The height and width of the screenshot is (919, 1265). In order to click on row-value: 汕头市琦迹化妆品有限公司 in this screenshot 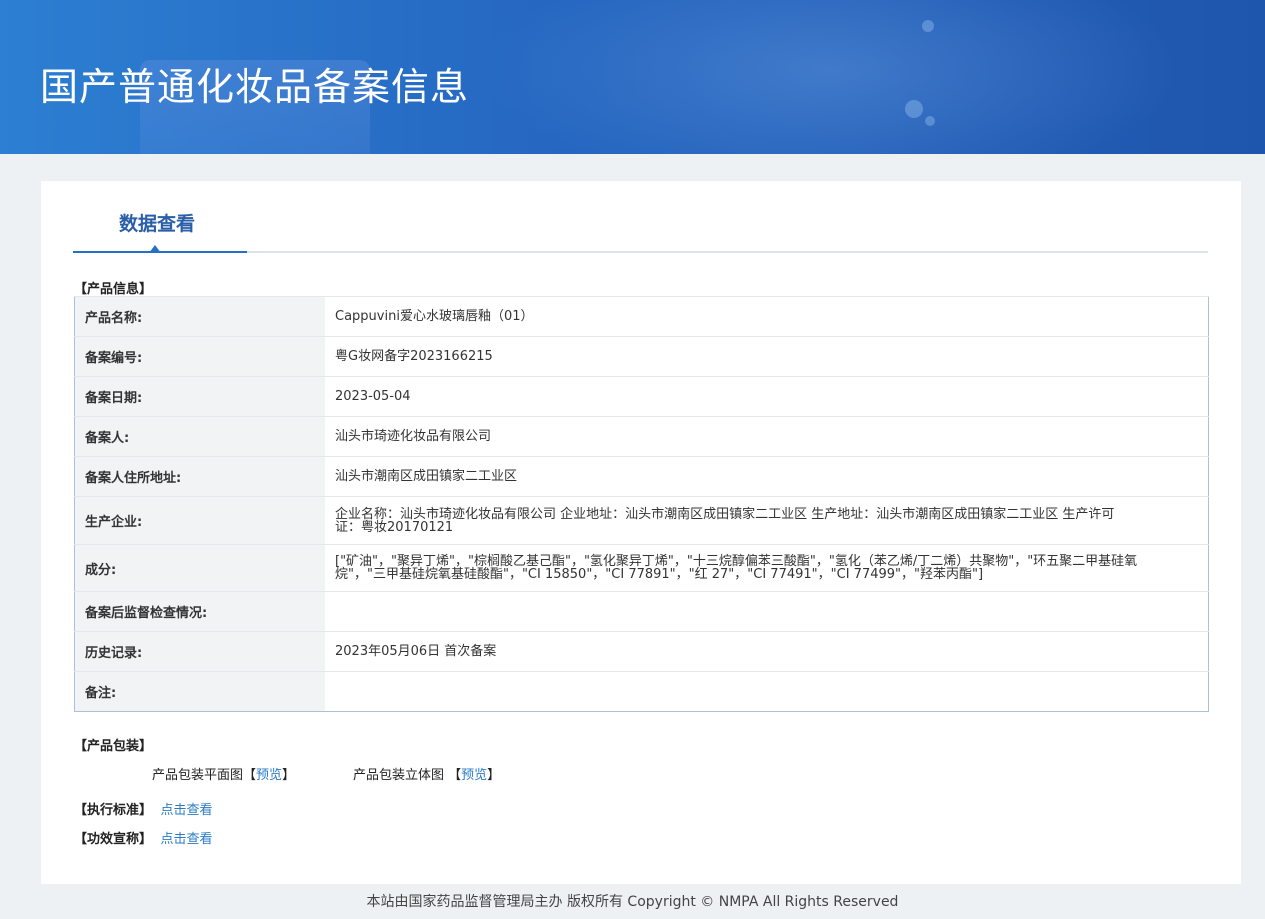, I will do `click(767, 436)`.